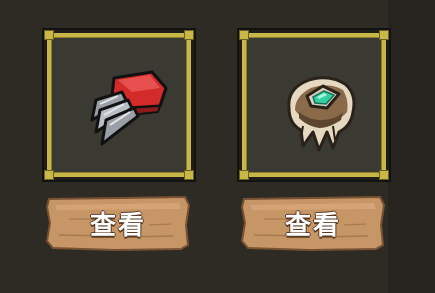  What do you see at coordinates (411, 146) in the screenshot?
I see `right-panel-edge` at bounding box center [411, 146].